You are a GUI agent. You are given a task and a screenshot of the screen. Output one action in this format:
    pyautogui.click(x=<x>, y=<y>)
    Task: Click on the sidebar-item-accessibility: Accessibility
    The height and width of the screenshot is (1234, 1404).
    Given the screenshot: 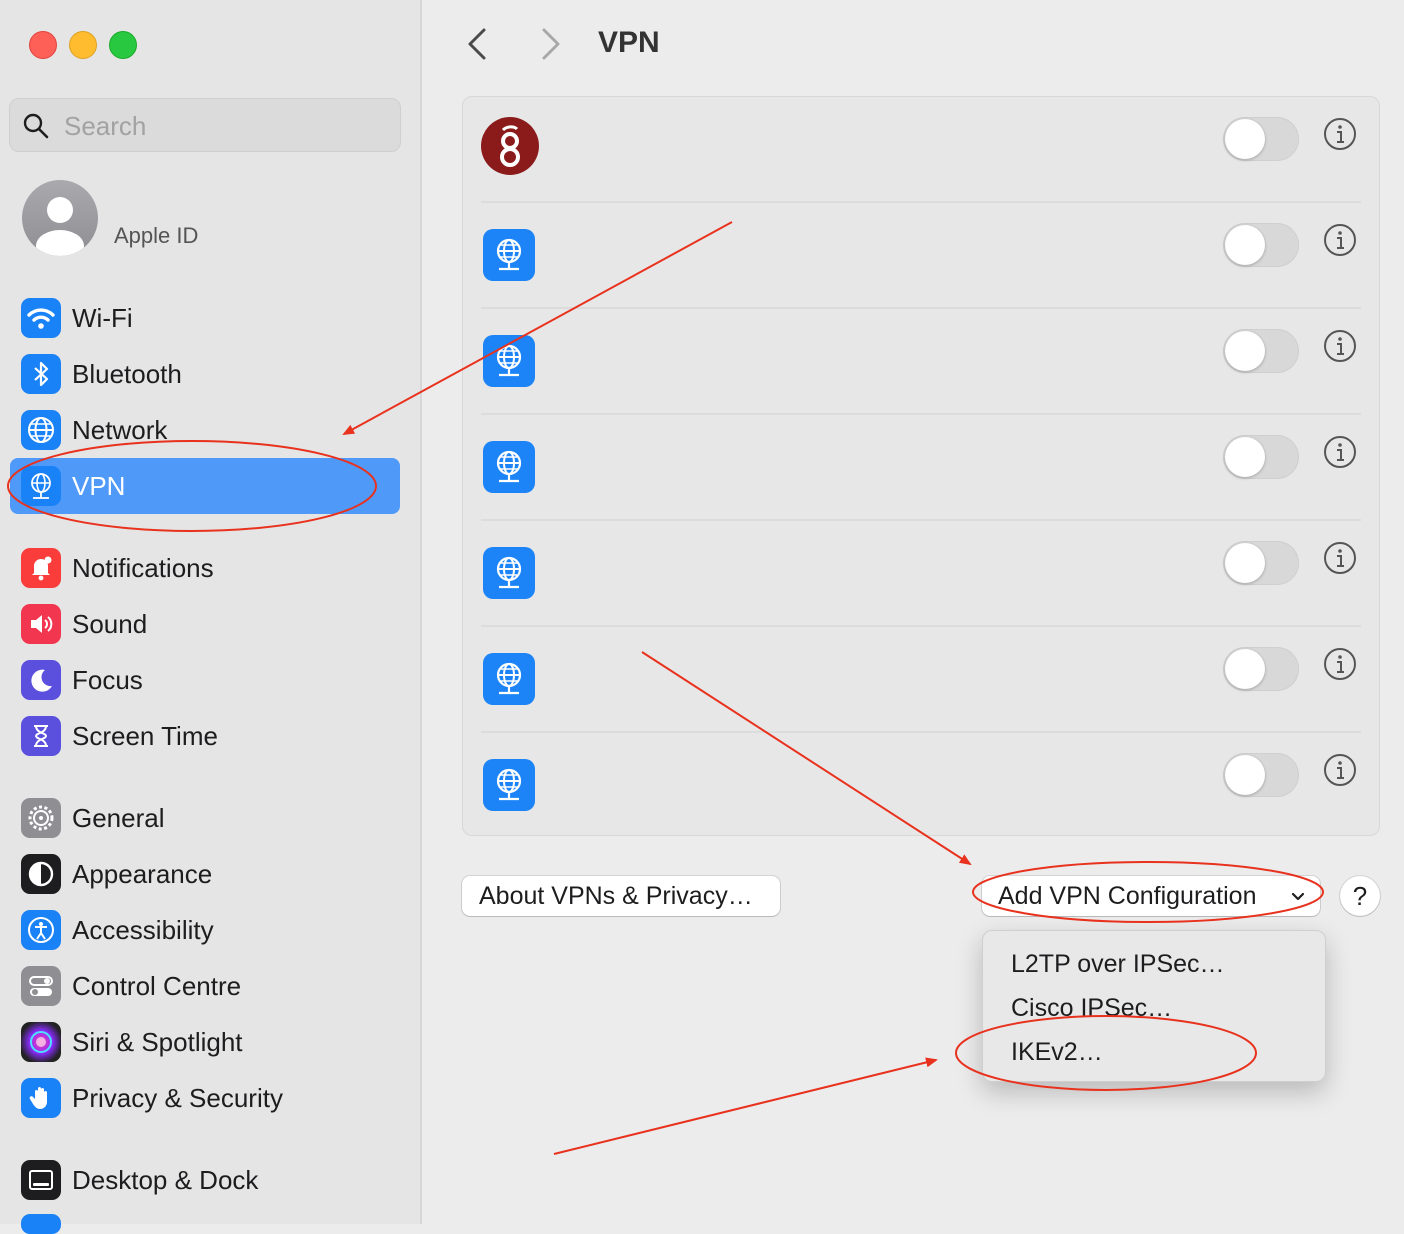 What is the action you would take?
    pyautogui.click(x=205, y=930)
    